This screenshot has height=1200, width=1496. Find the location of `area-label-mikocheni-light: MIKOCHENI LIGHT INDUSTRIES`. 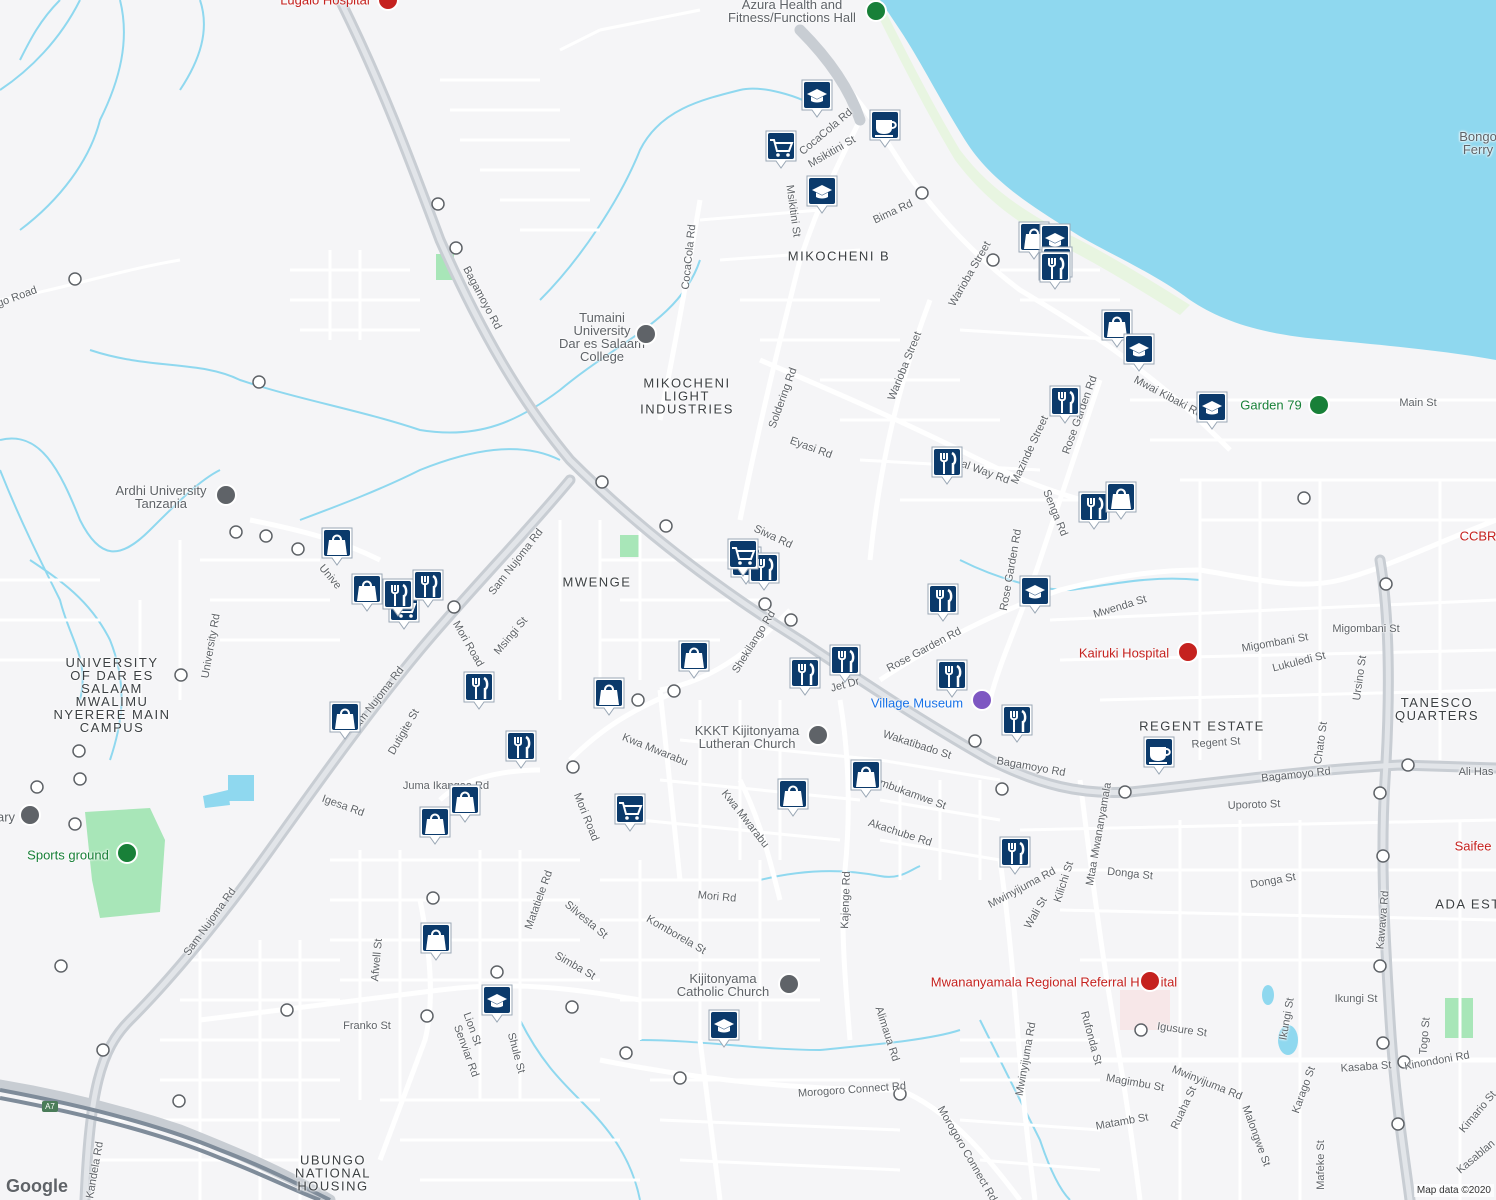

area-label-mikocheni-light: MIKOCHENI LIGHT INDUSTRIES is located at coordinates (687, 396).